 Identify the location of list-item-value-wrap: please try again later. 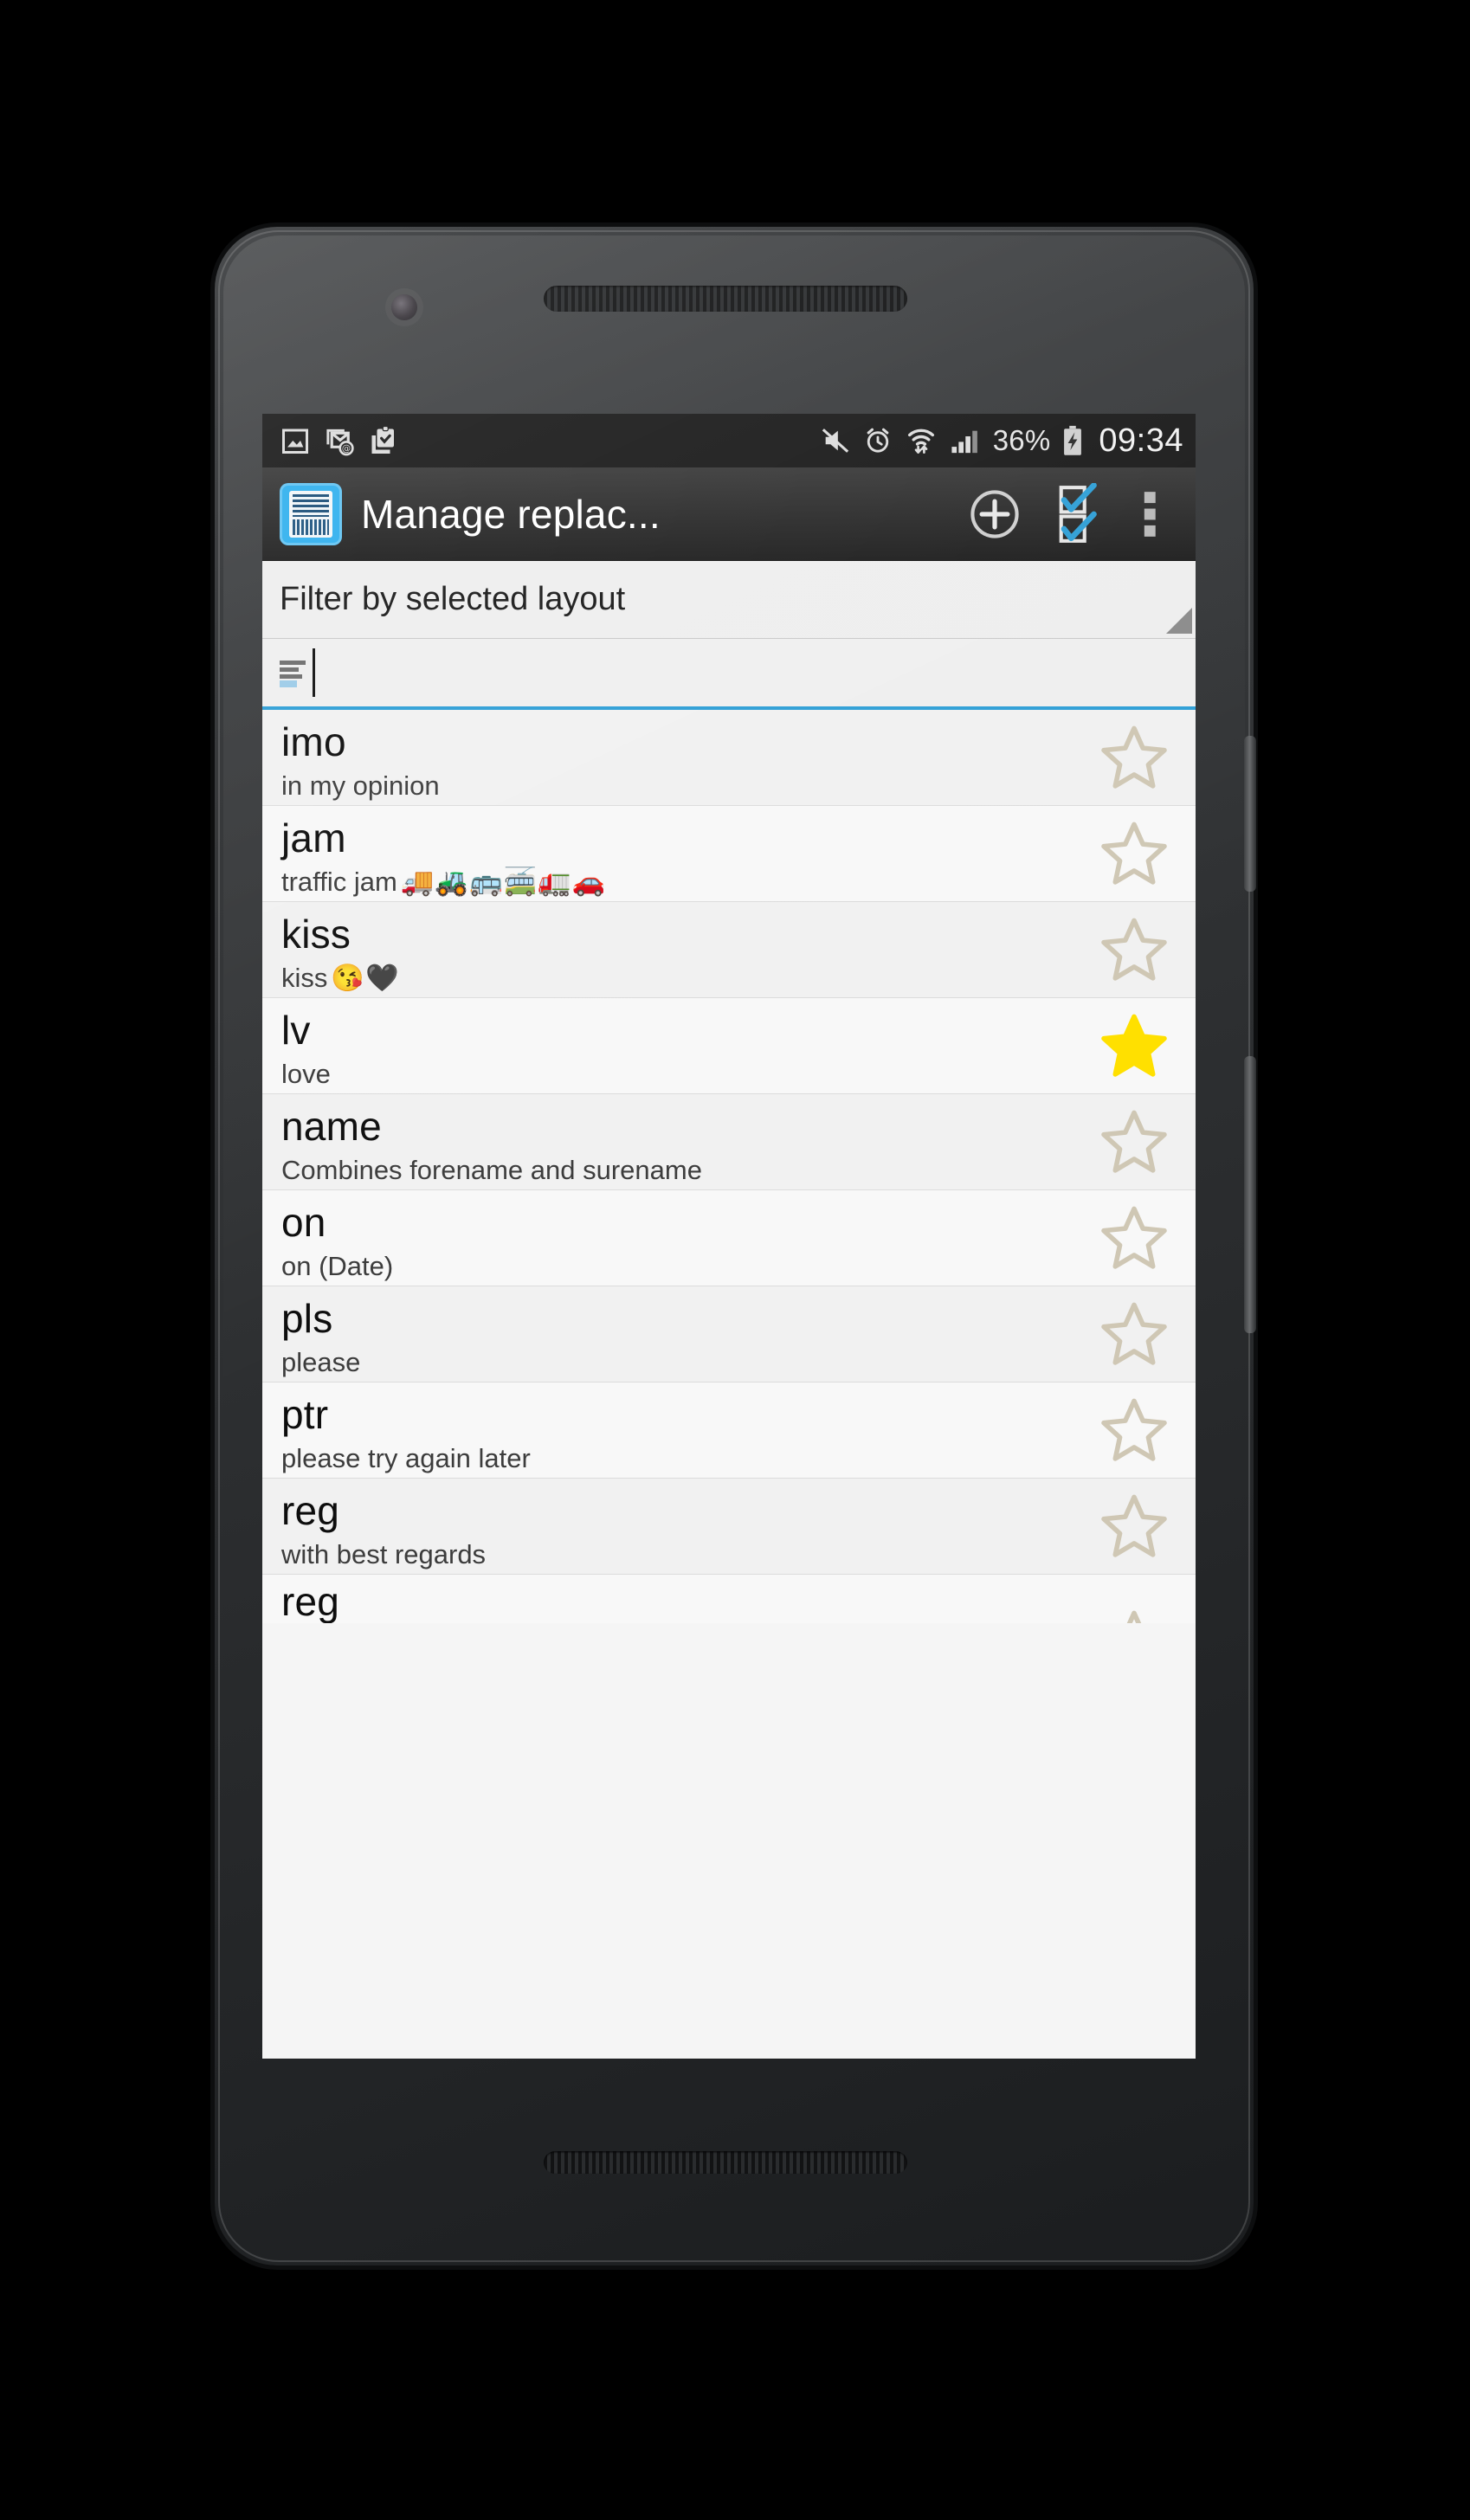
(674, 1458).